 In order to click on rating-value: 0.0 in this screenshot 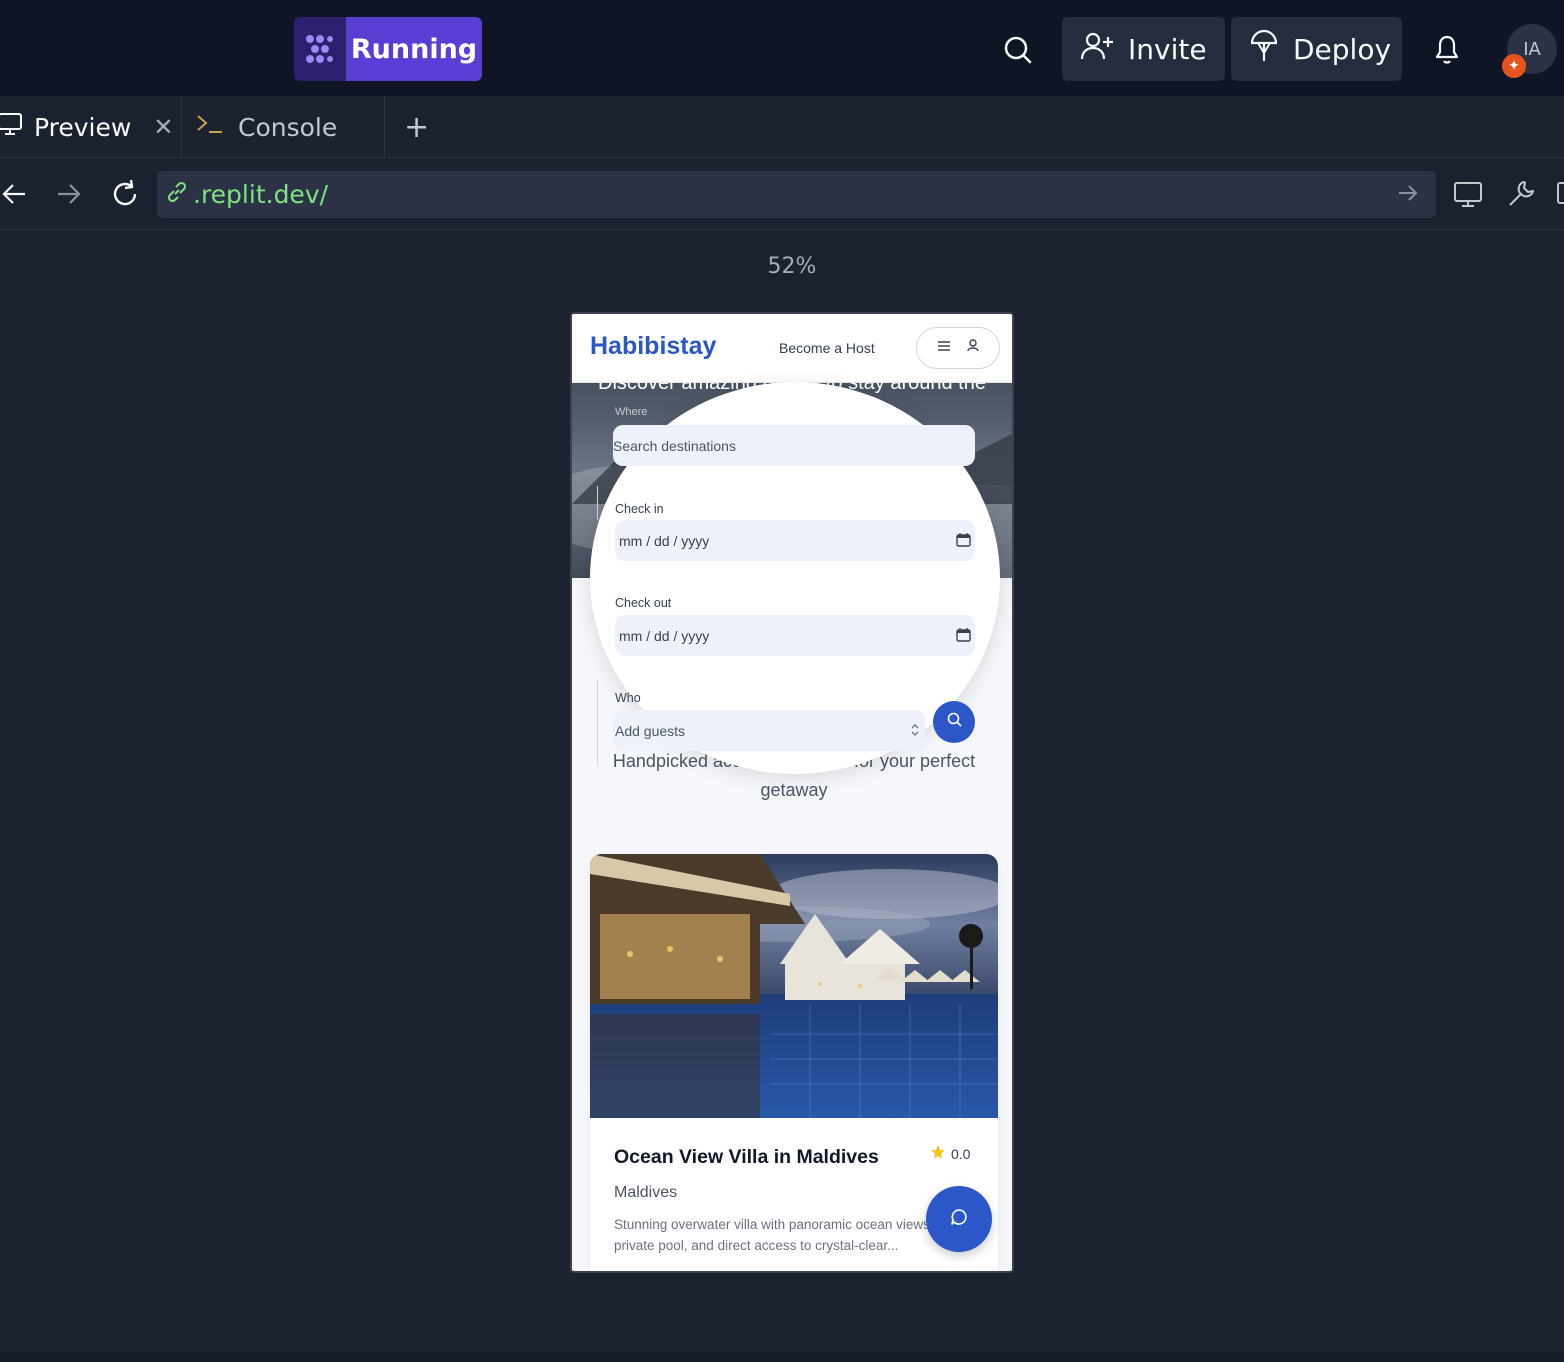, I will do `click(961, 1153)`.